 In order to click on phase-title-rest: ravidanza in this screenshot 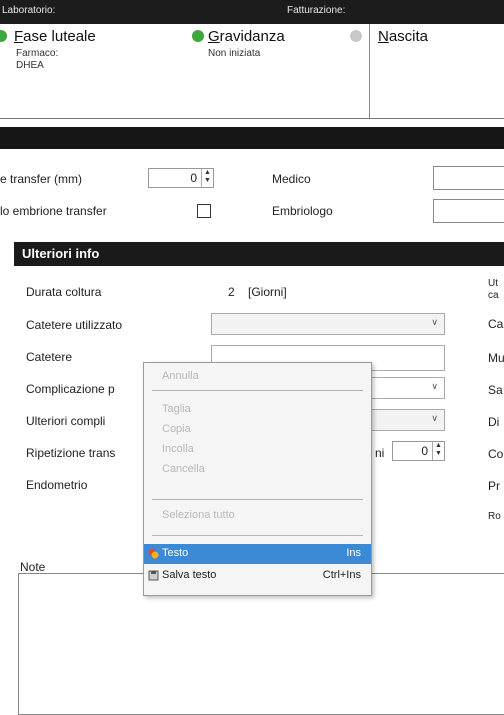, I will do `click(252, 36)`.